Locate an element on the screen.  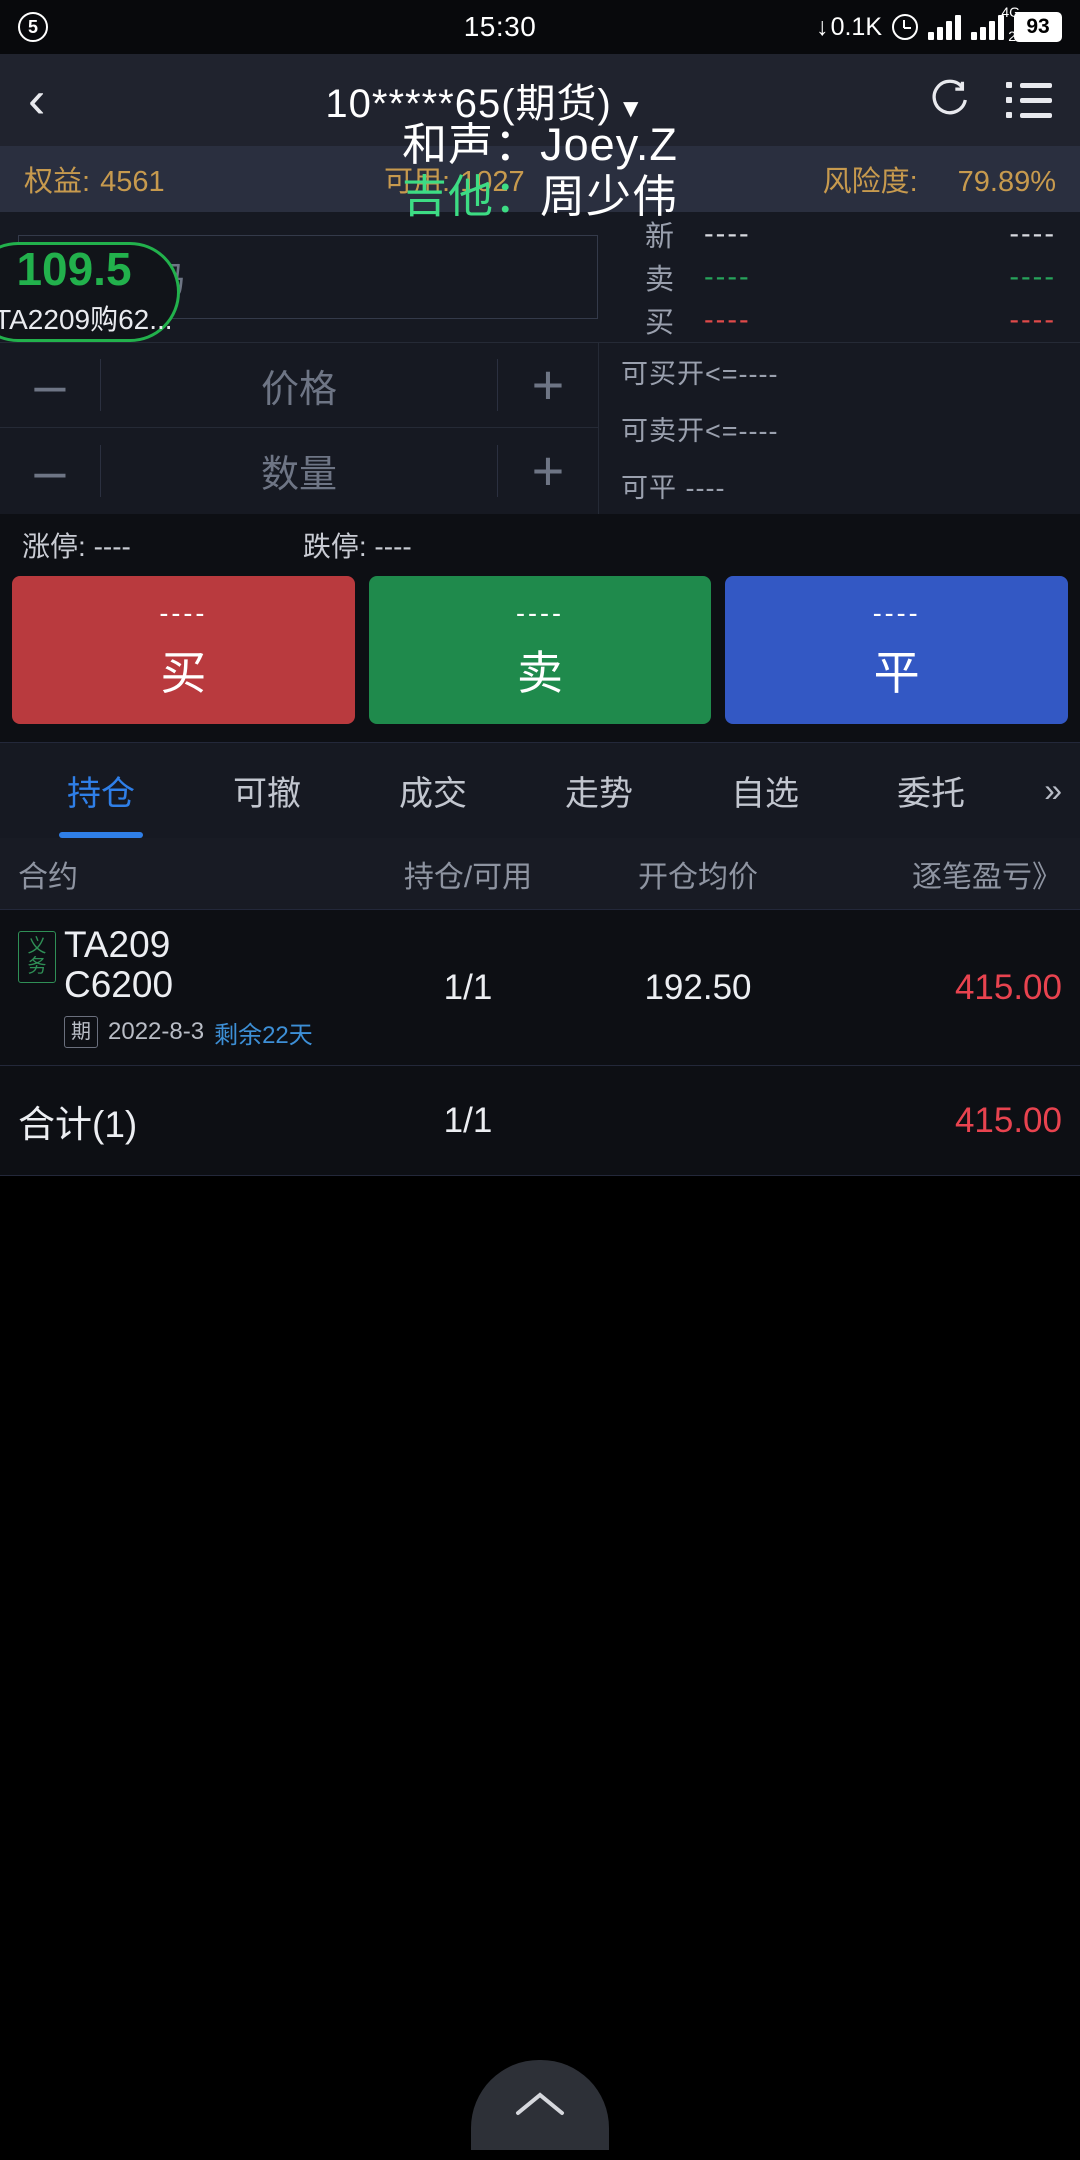
position-avg-price: 192.50 is located at coordinates (698, 987).